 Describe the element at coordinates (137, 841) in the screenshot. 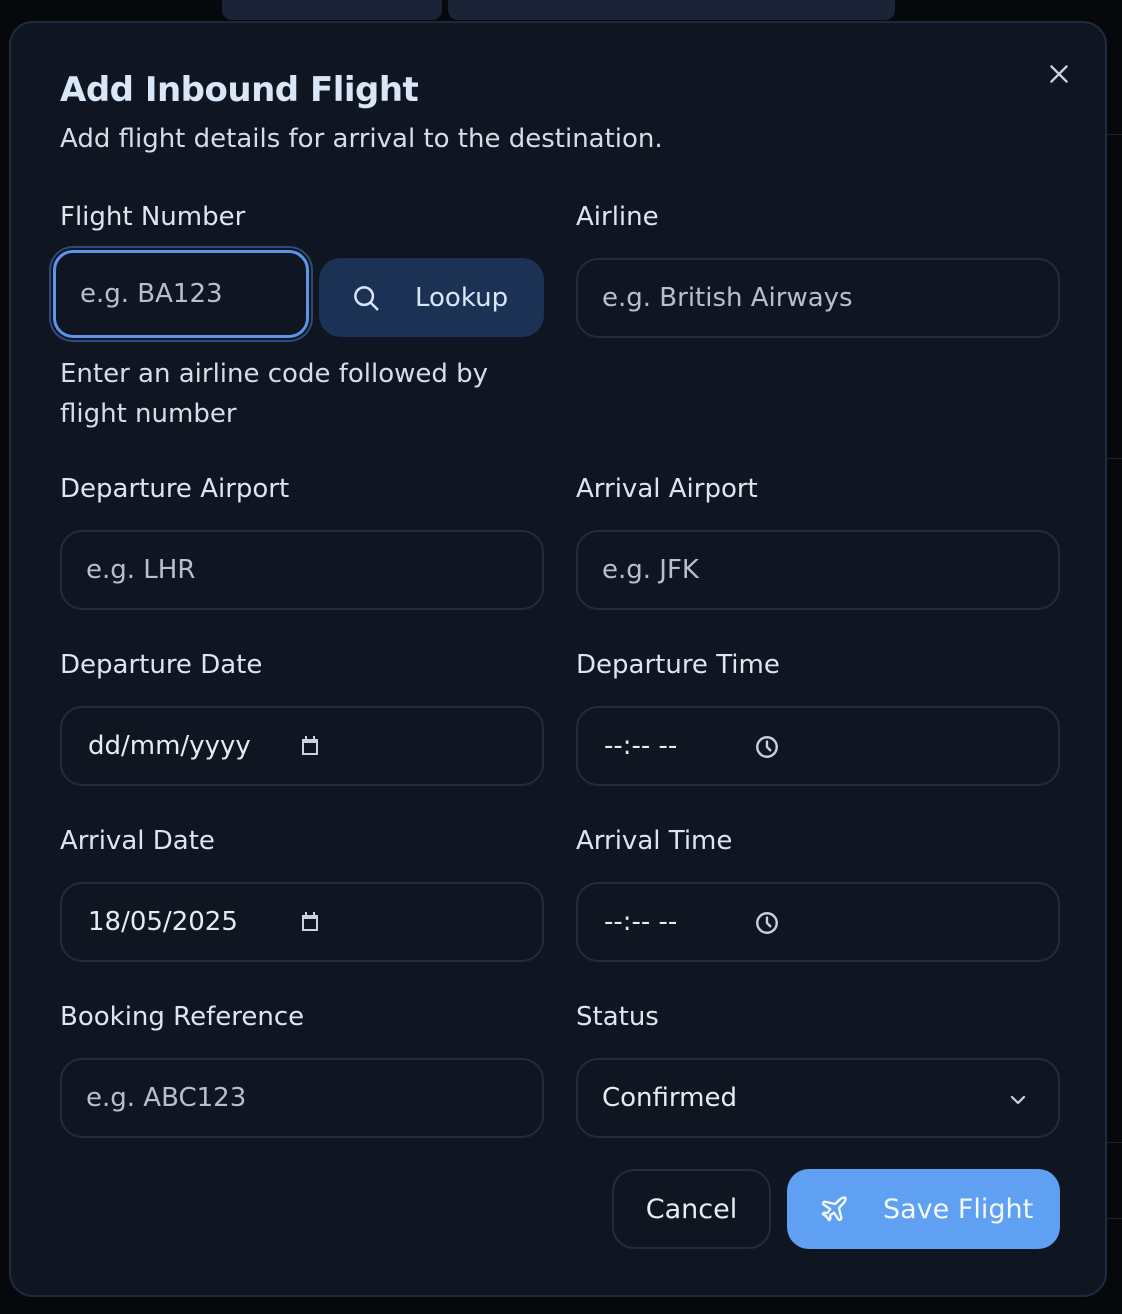

I see `arrival-date-label: Arrival Date` at that location.